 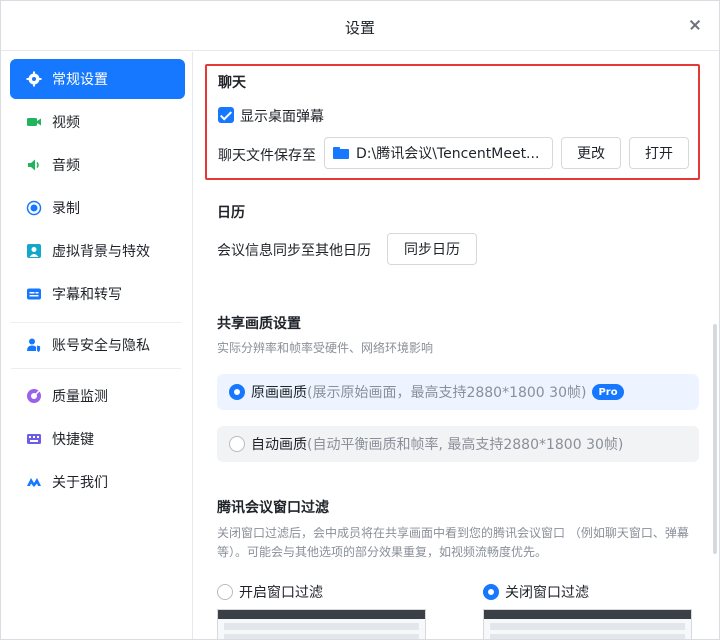 What do you see at coordinates (97, 439) in the screenshot?
I see `sidebar-item-shortcuts: 快捷键` at bounding box center [97, 439].